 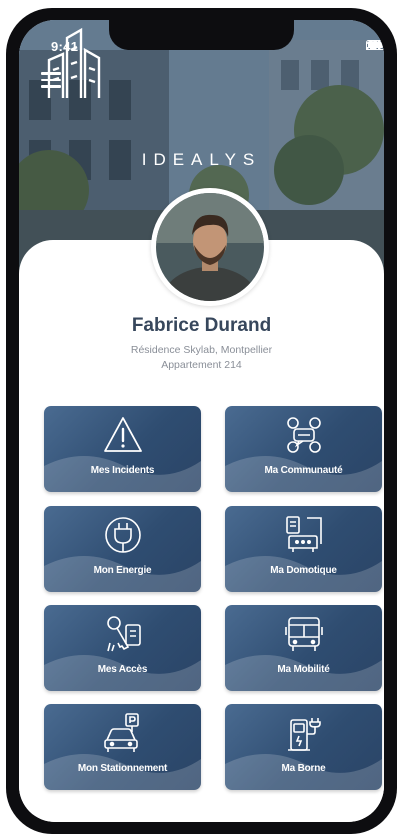 I want to click on tile-mes-incidents: Mes Incidents, so click(x=122, y=449).